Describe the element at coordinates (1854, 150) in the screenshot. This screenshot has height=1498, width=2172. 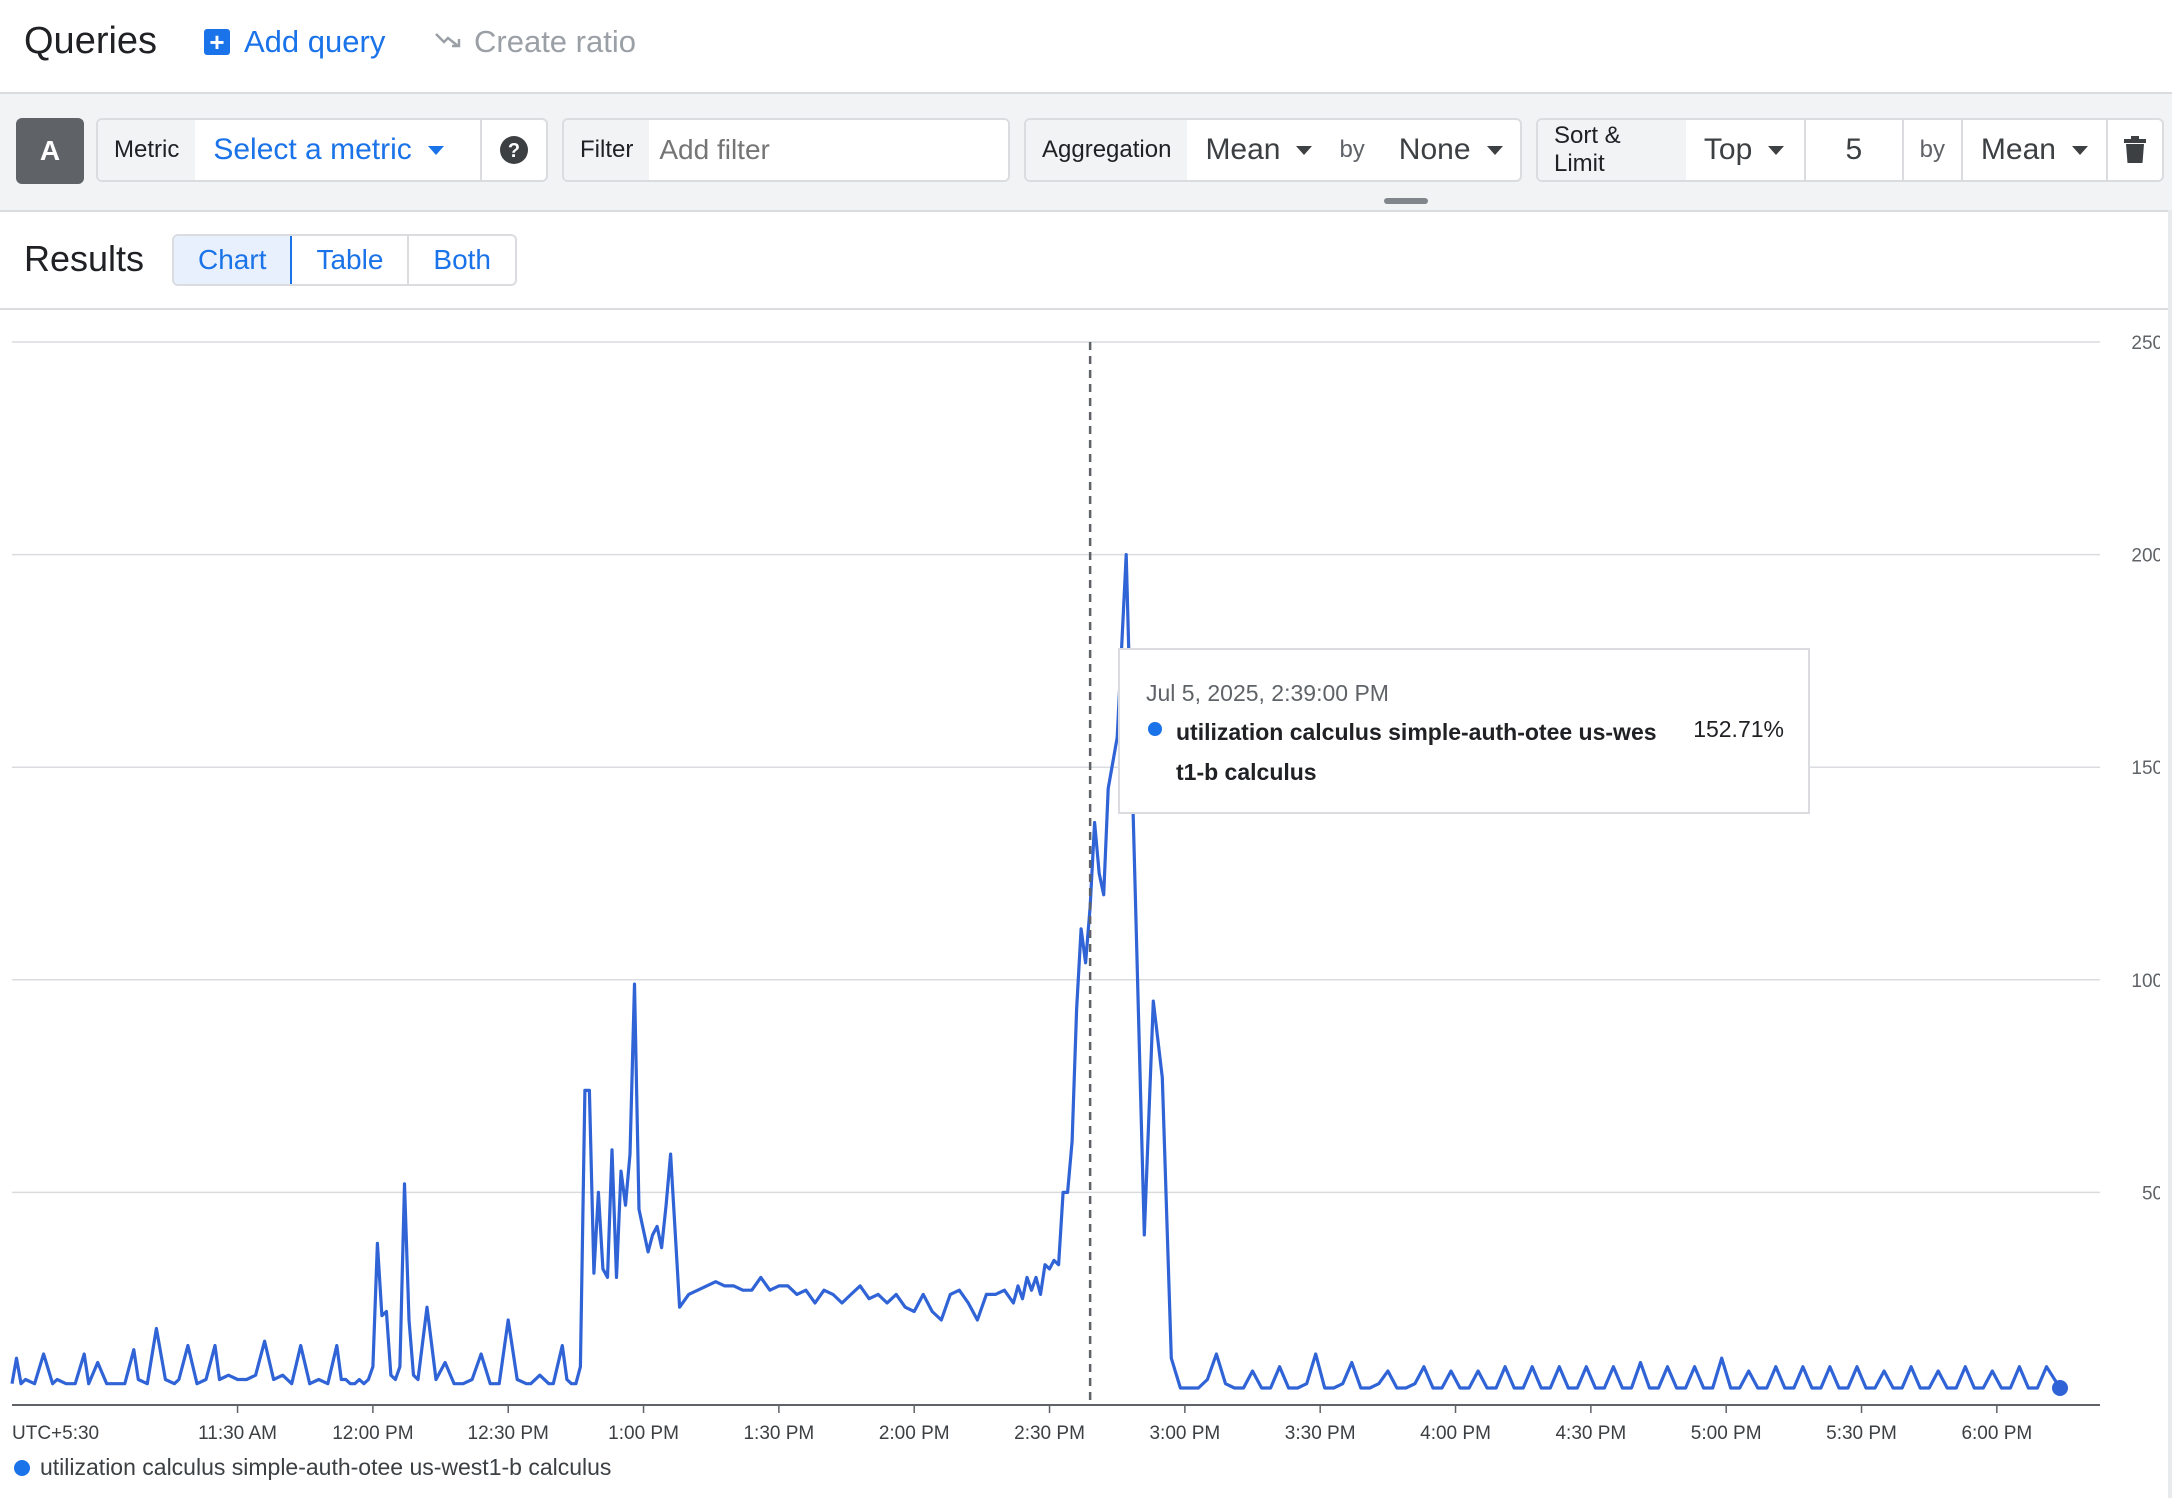
I see `limit-input: 5` at that location.